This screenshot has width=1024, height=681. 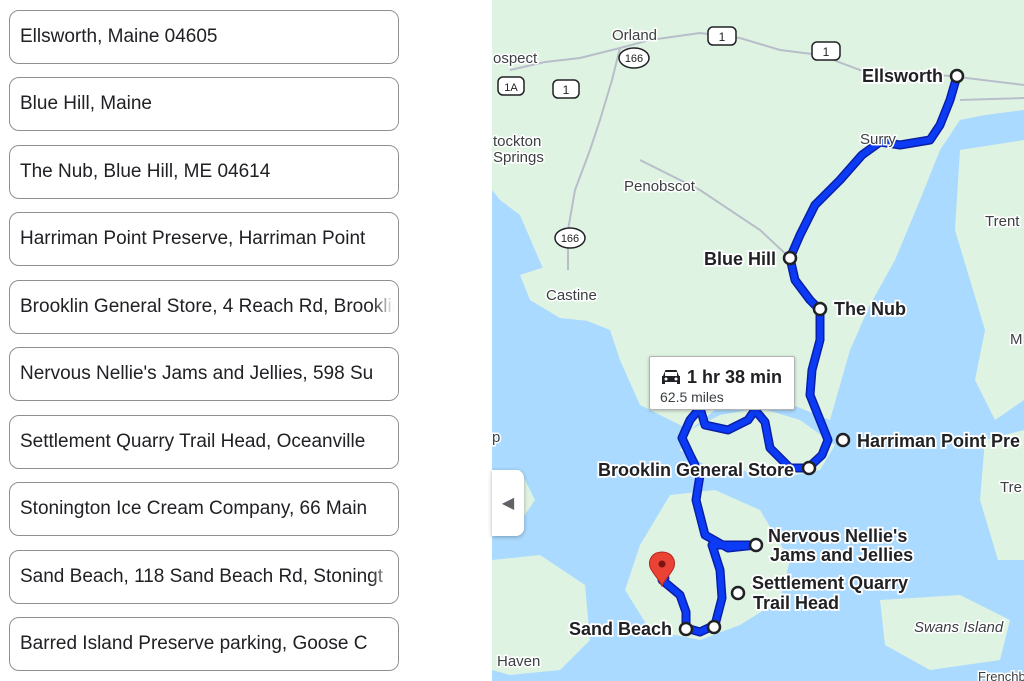 I want to click on collapse-panel-button: ◀, so click(x=508, y=503).